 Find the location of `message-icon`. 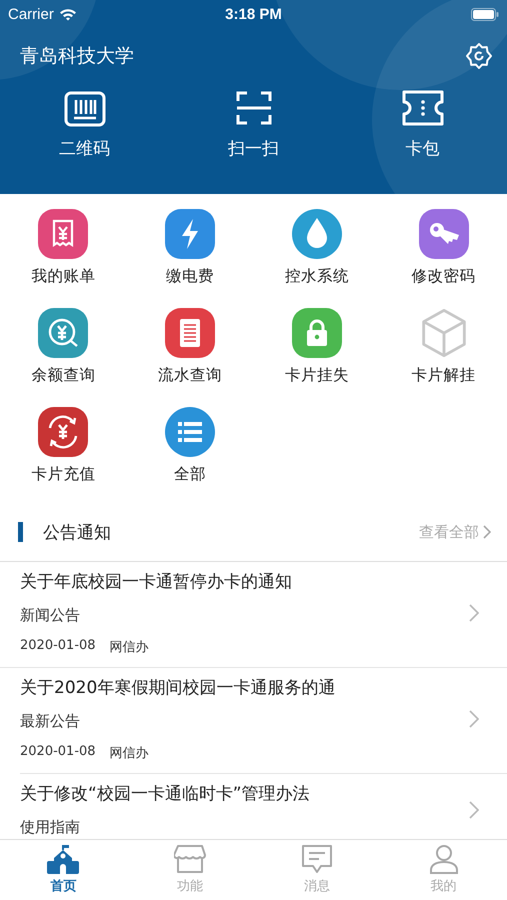

message-icon is located at coordinates (316, 859).